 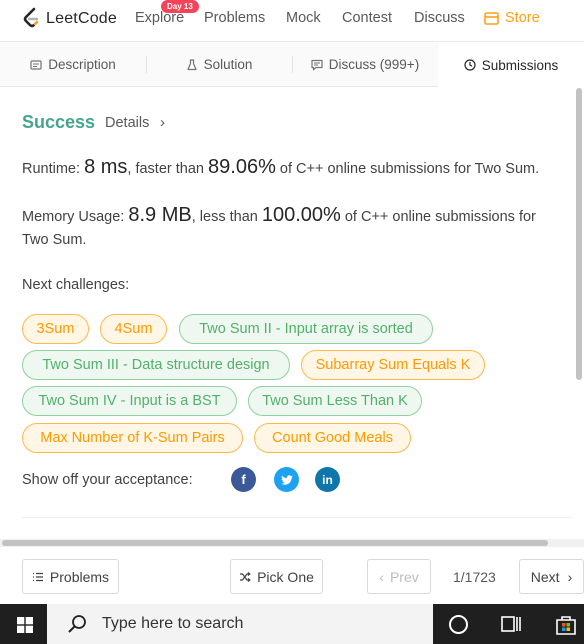 What do you see at coordinates (76, 285) in the screenshot?
I see `next-challenges-label: Next challenges:` at bounding box center [76, 285].